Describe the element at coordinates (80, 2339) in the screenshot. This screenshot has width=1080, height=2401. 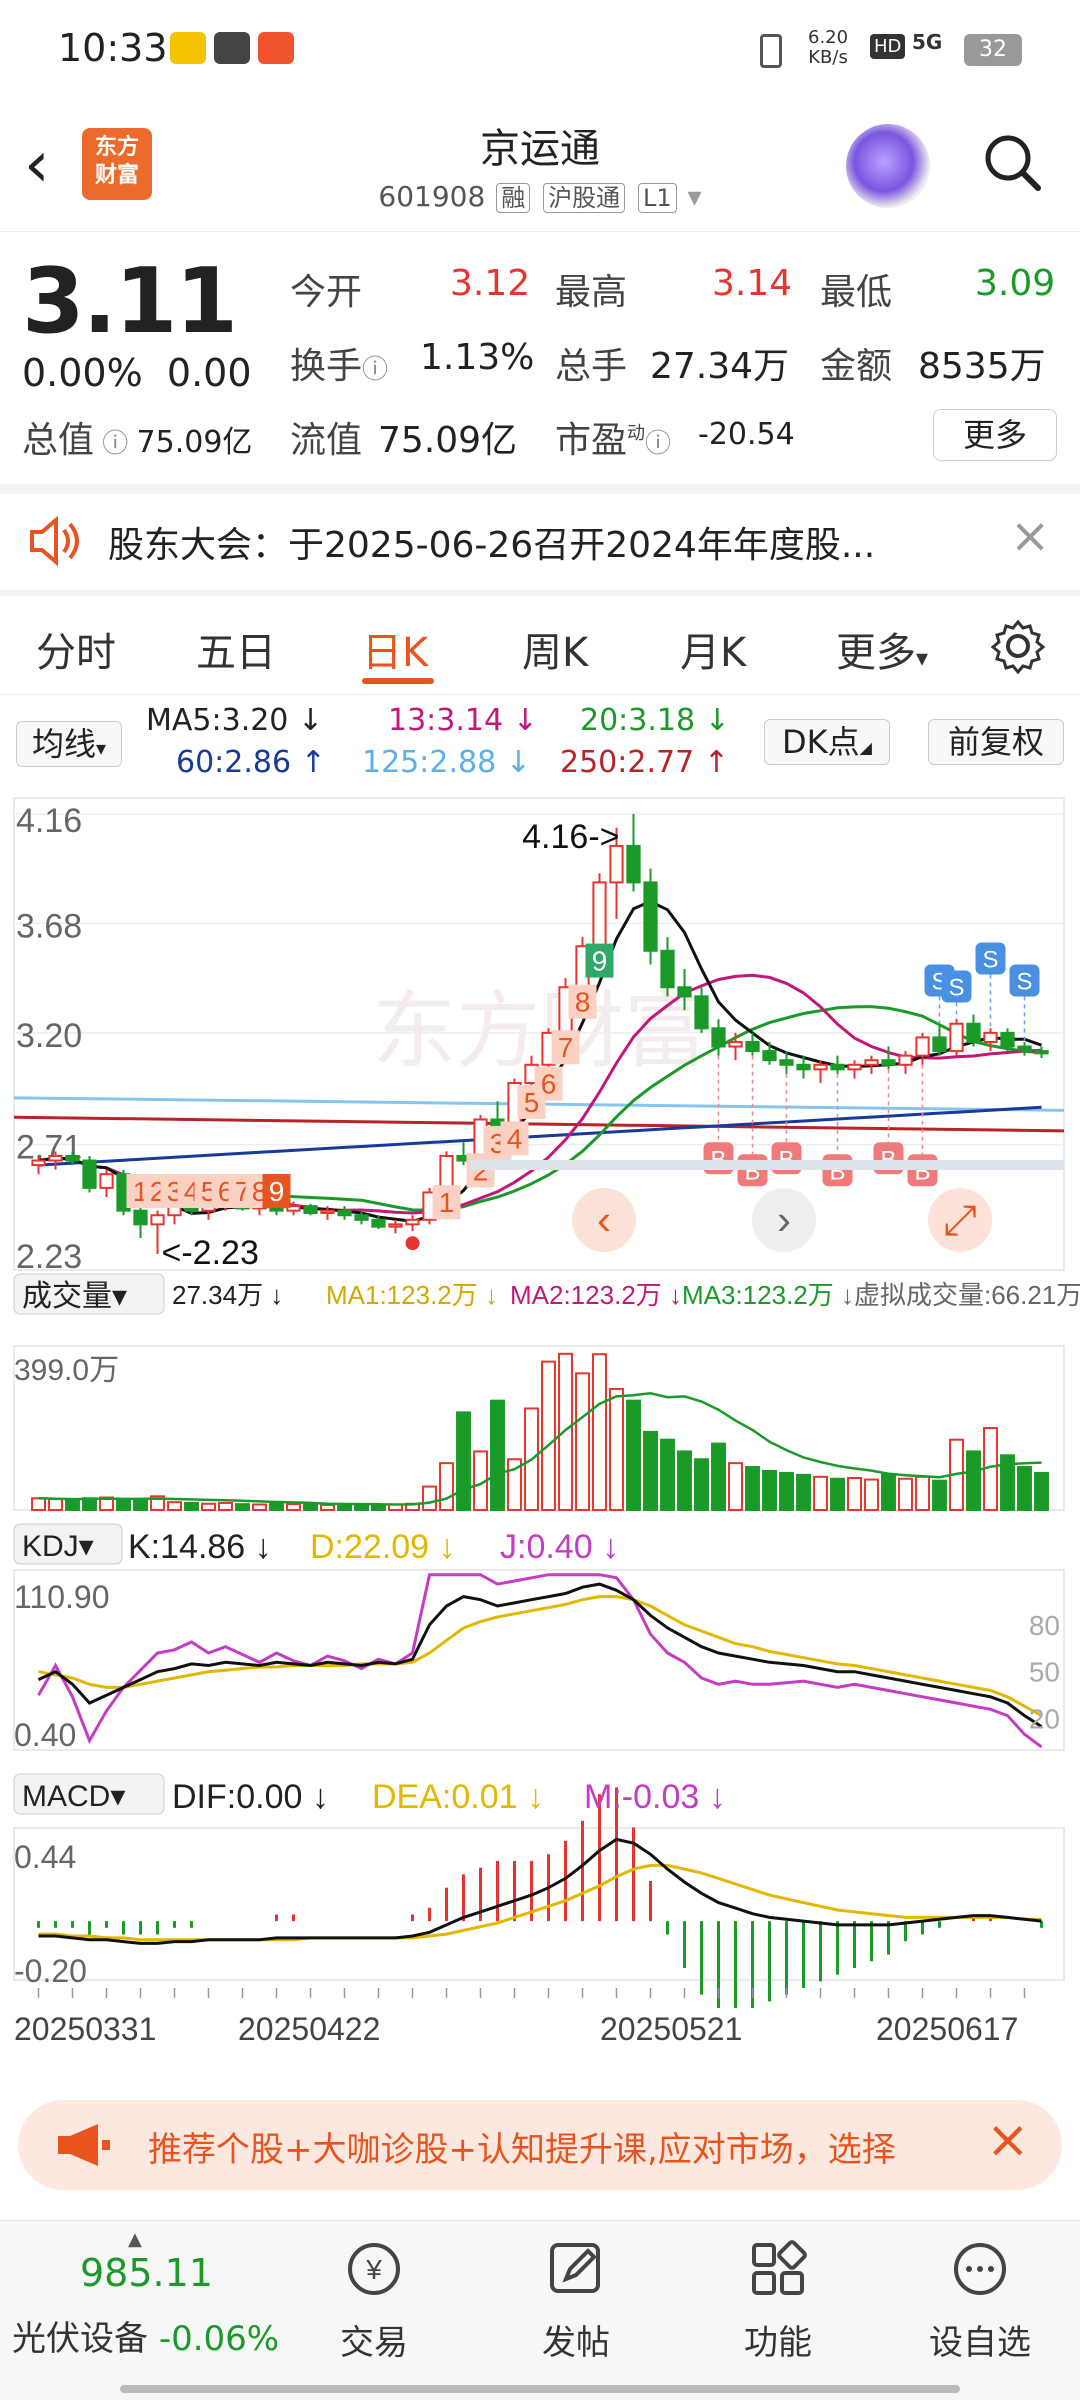
I see `sector-name: 光伏设备` at that location.